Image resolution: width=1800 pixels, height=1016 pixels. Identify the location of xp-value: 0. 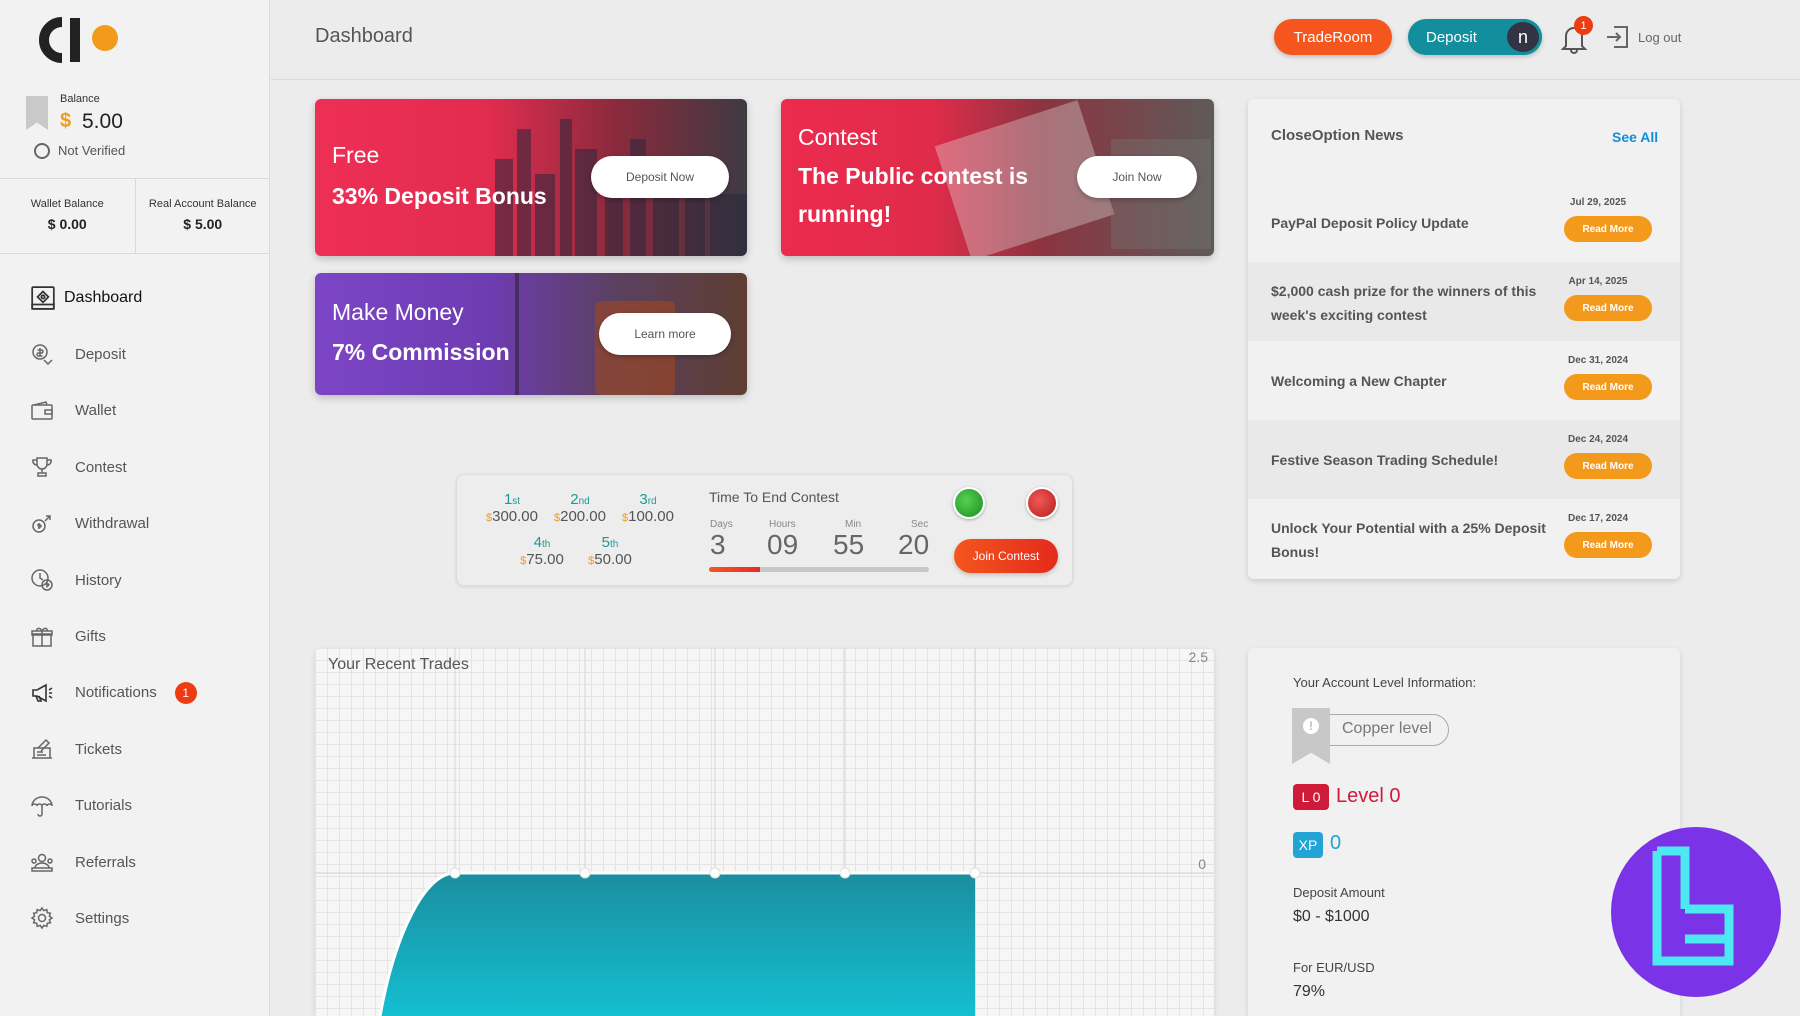
(1336, 843).